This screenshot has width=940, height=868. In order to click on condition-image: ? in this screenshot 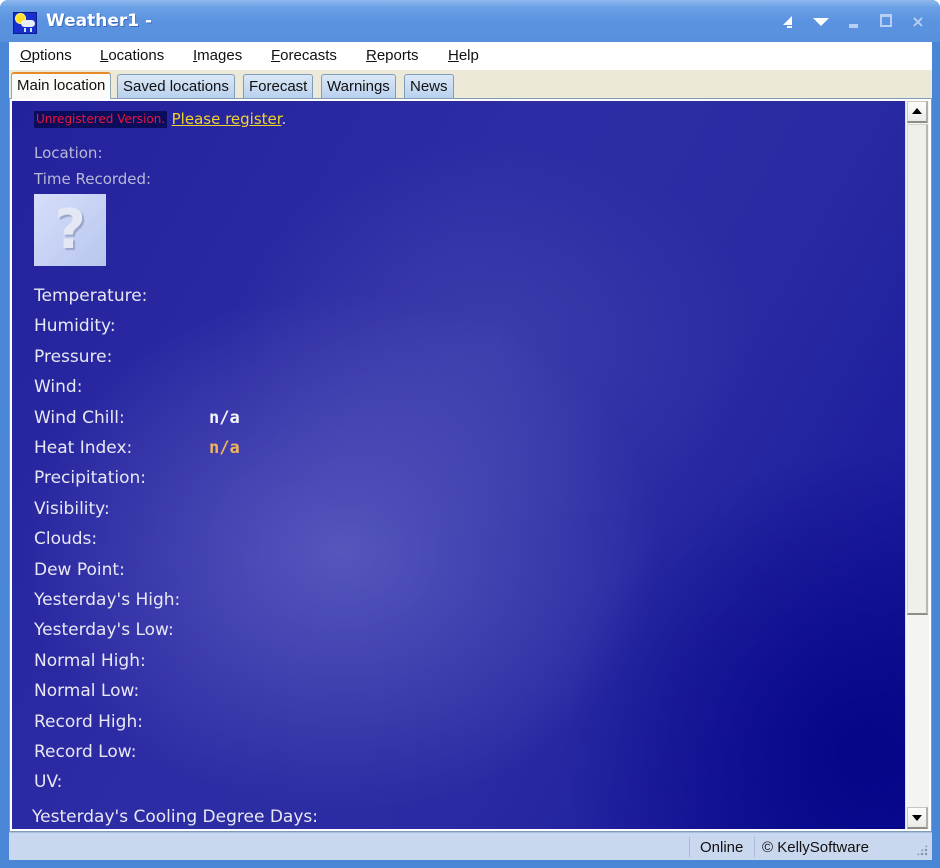, I will do `click(70, 230)`.